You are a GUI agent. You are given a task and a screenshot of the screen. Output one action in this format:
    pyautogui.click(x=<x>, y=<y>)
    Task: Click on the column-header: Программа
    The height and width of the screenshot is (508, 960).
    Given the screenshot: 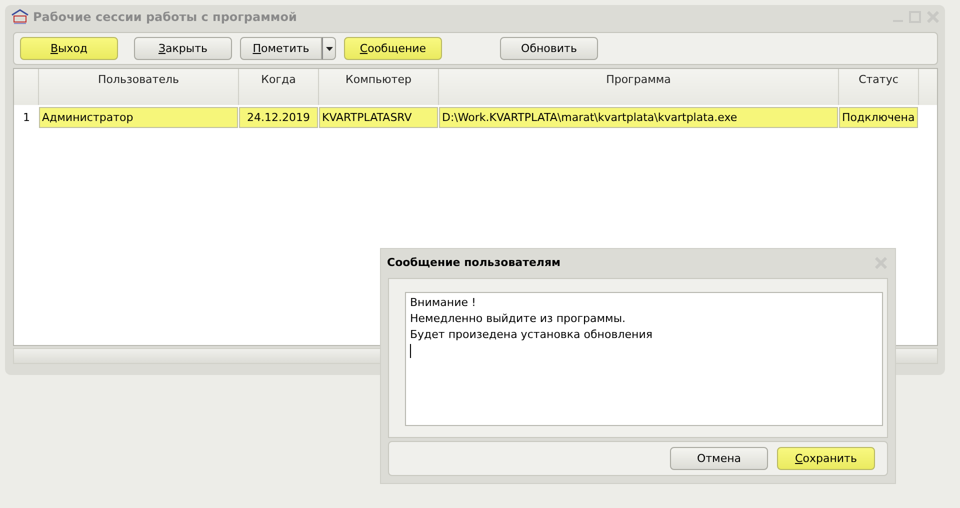 What is the action you would take?
    pyautogui.click(x=639, y=87)
    